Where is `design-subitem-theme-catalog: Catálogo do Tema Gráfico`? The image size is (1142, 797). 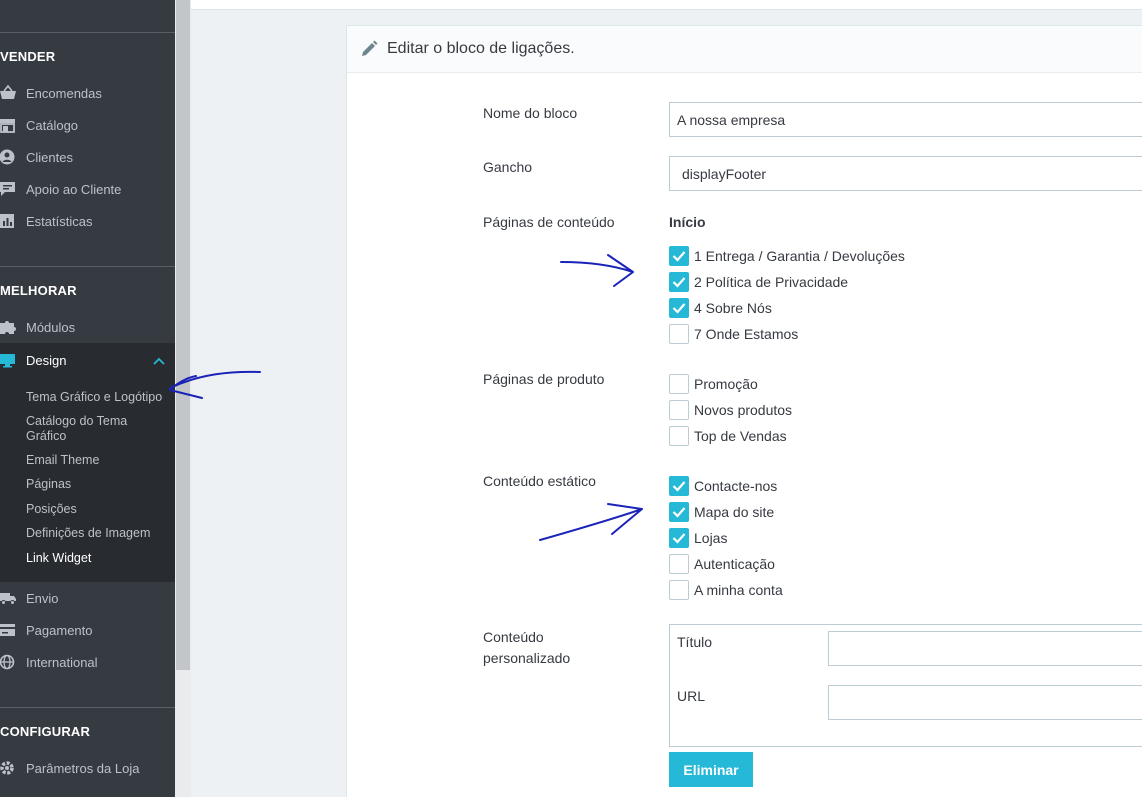 design-subitem-theme-catalog: Catálogo do Tema Gráfico is located at coordinates (86, 429).